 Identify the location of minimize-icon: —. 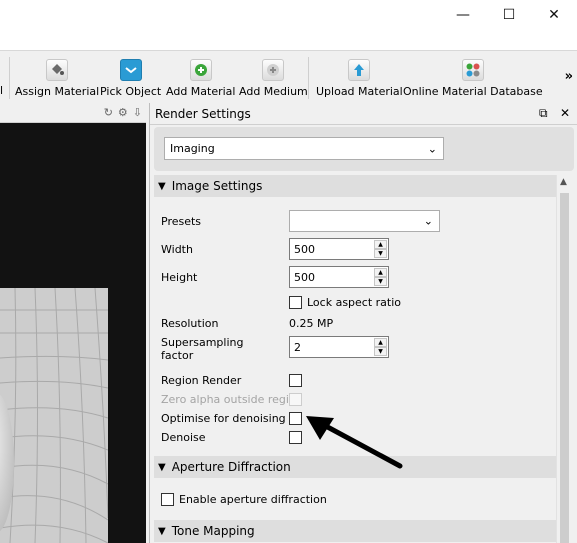
(463, 15).